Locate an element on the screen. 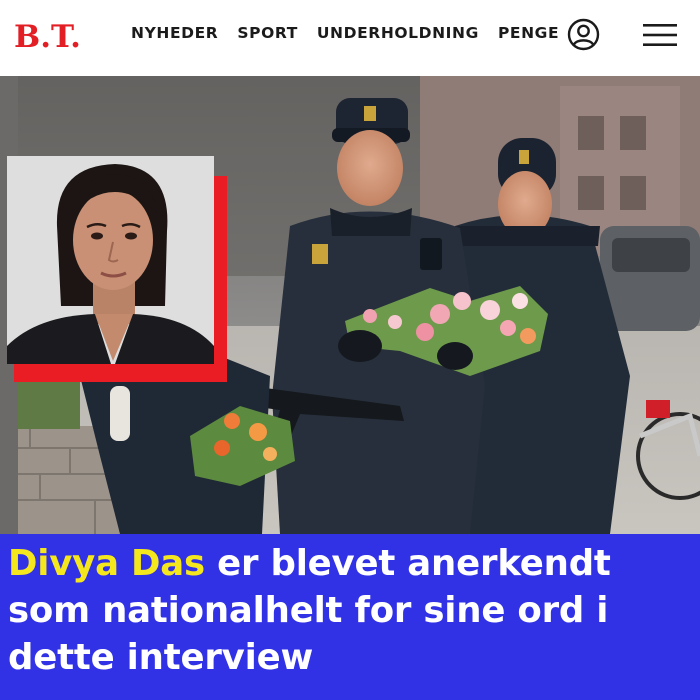  nav-item-underholdning: UNDERHOLDNING is located at coordinates (398, 33).